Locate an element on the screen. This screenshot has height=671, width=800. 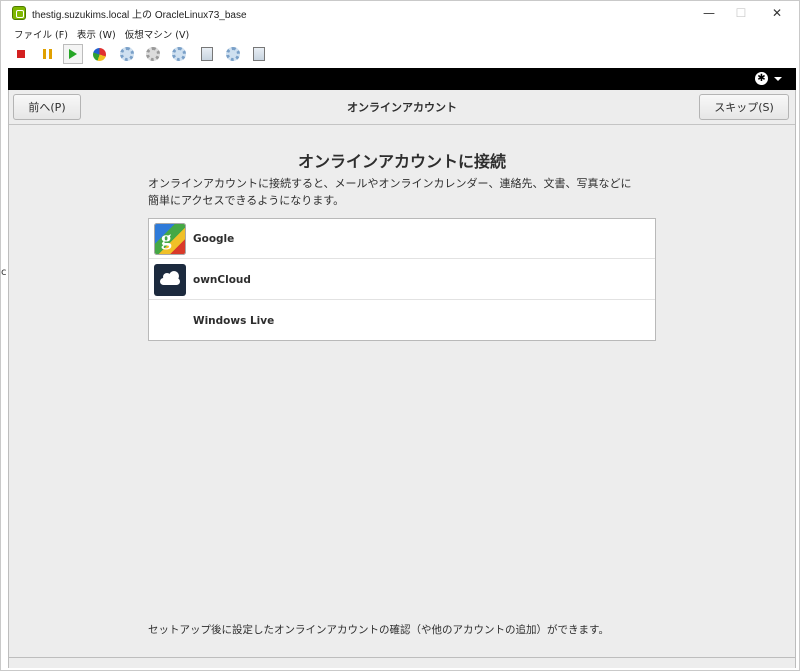
settings-icon is located at coordinates (233, 54).